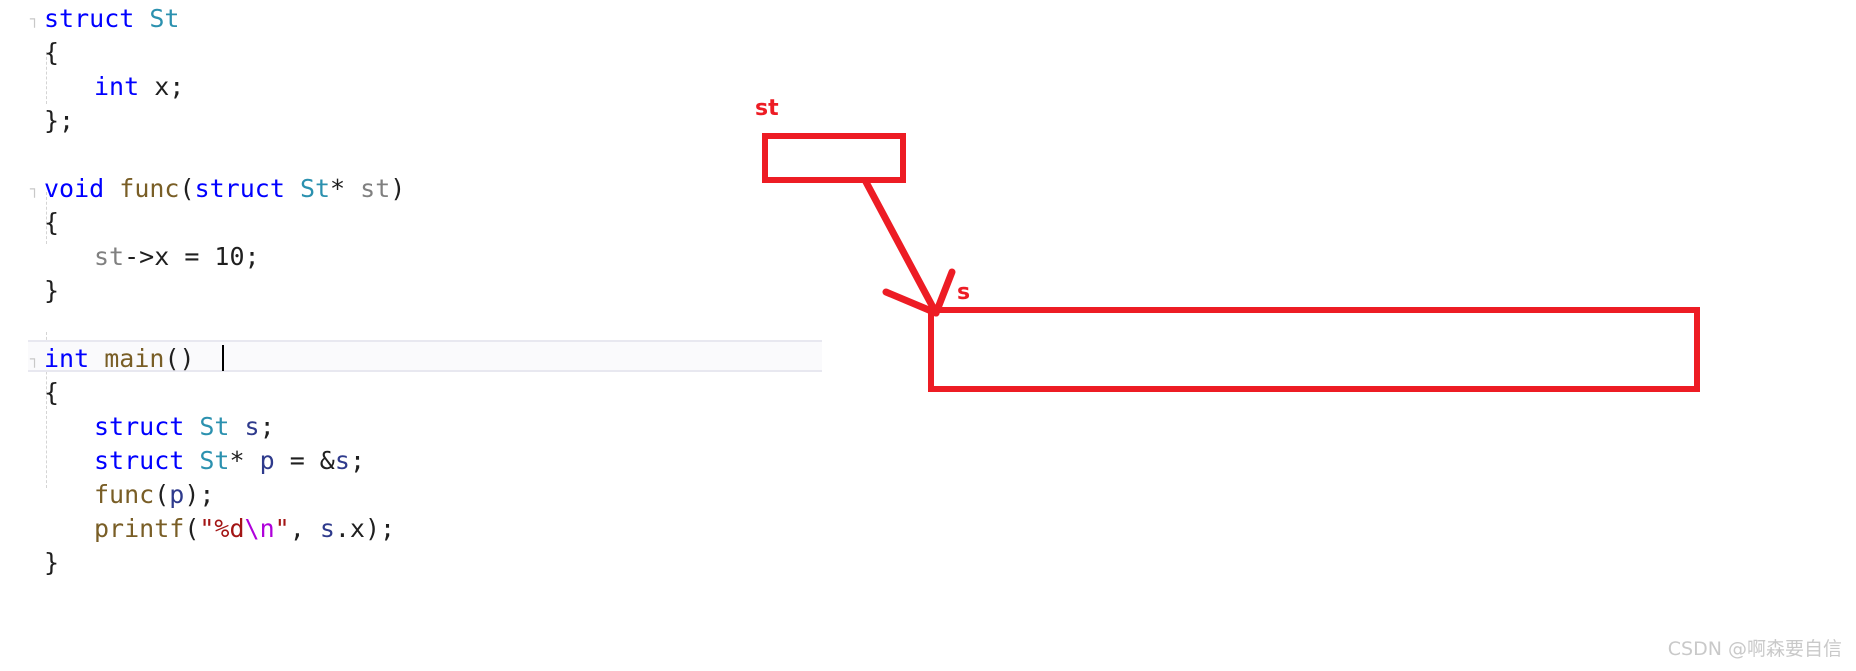  I want to click on code-line-text: struct St, so click(111, 19).